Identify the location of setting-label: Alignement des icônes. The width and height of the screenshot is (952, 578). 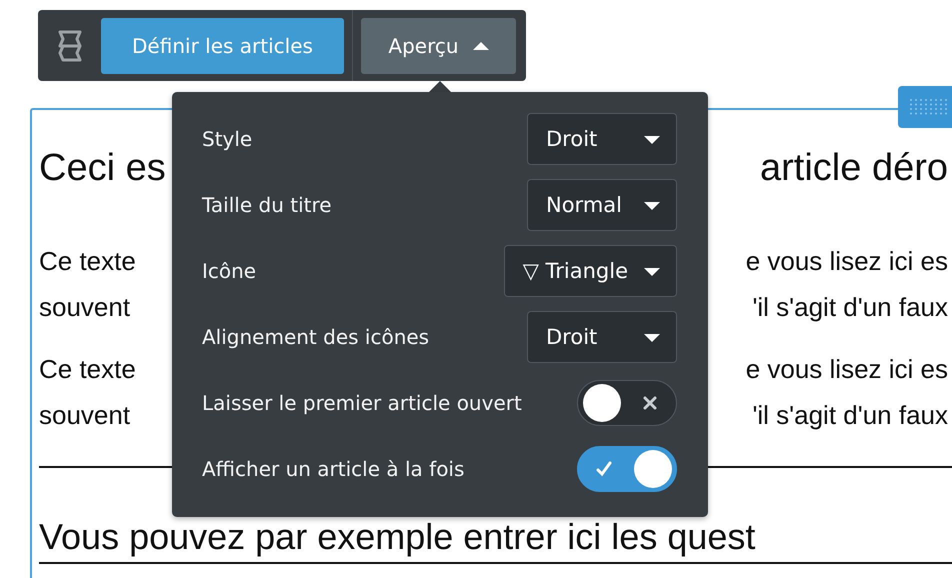
(316, 337).